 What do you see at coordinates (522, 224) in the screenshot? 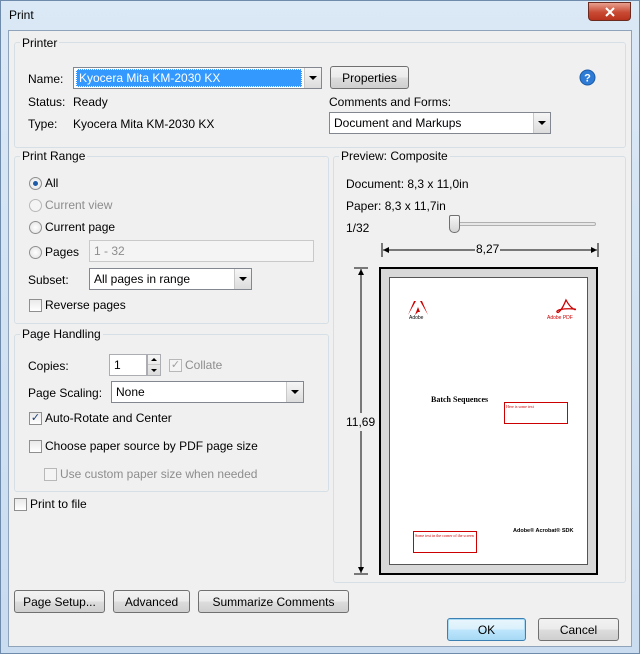
I see `page-slider-track` at bounding box center [522, 224].